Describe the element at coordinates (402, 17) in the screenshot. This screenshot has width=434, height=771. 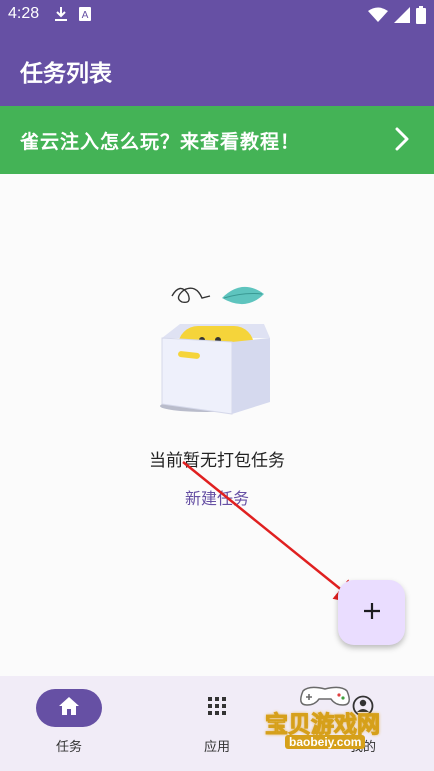
I see `signal-icon` at that location.